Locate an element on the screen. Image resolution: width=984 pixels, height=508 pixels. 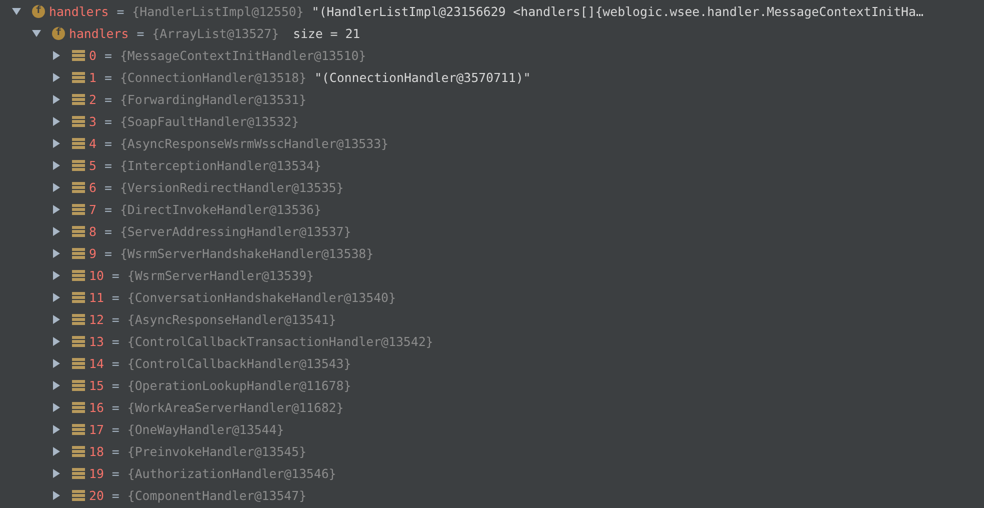
object-type: {SoapFaultHandler@13532} is located at coordinates (209, 121).